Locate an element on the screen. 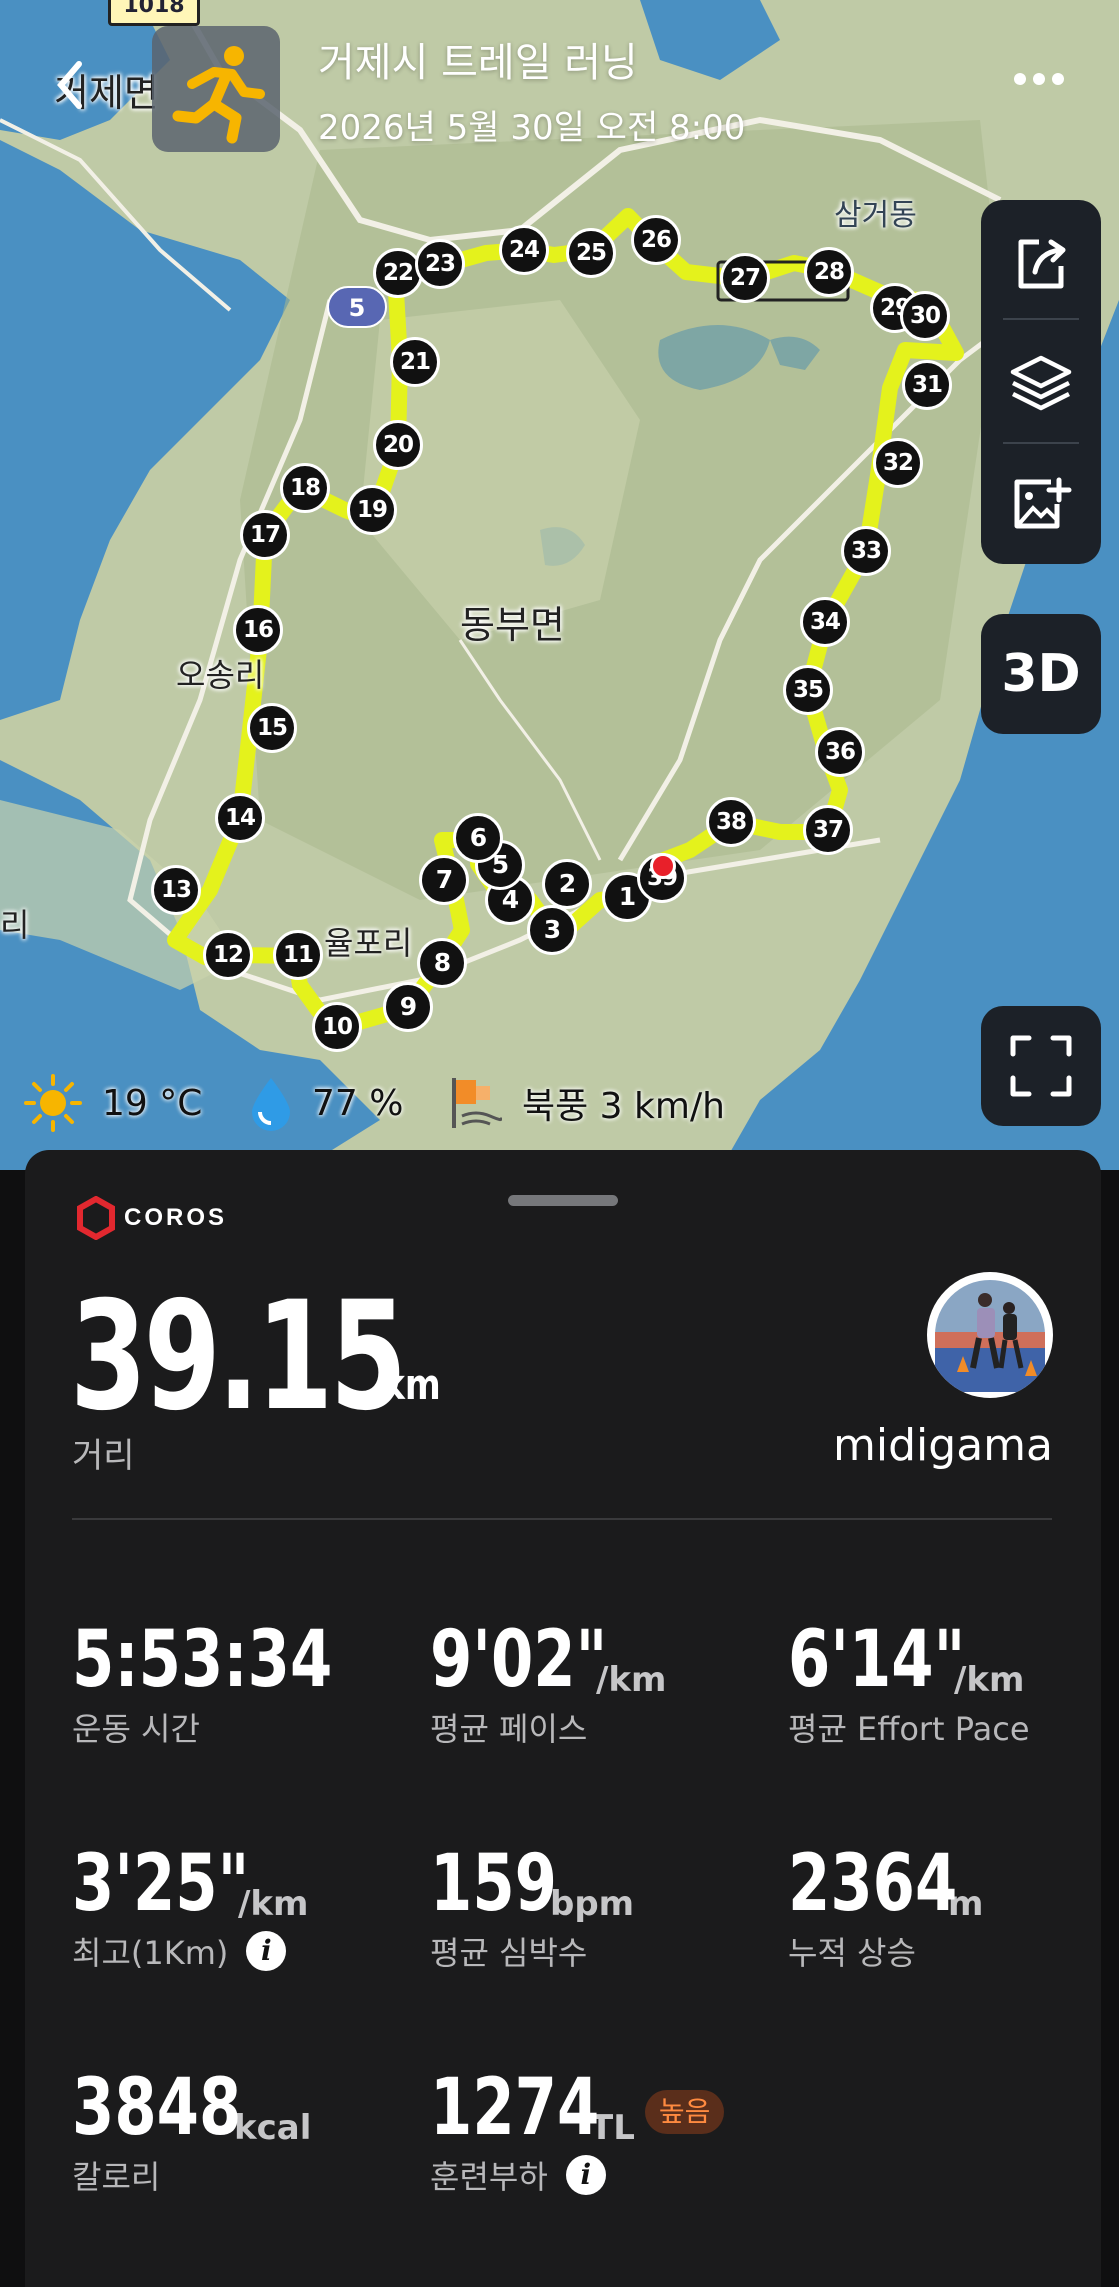 The height and width of the screenshot is (2287, 1119). share-icon is located at coordinates (1042, 264).